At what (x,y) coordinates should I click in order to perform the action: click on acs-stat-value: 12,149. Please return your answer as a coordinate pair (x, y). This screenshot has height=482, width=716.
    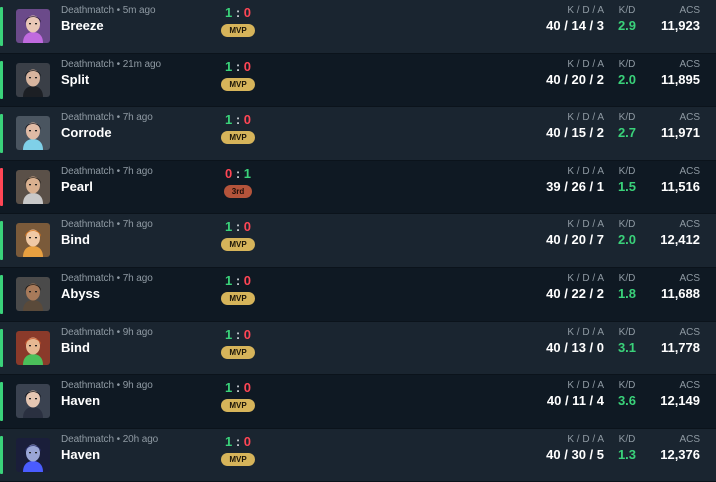
    Looking at the image, I should click on (680, 401).